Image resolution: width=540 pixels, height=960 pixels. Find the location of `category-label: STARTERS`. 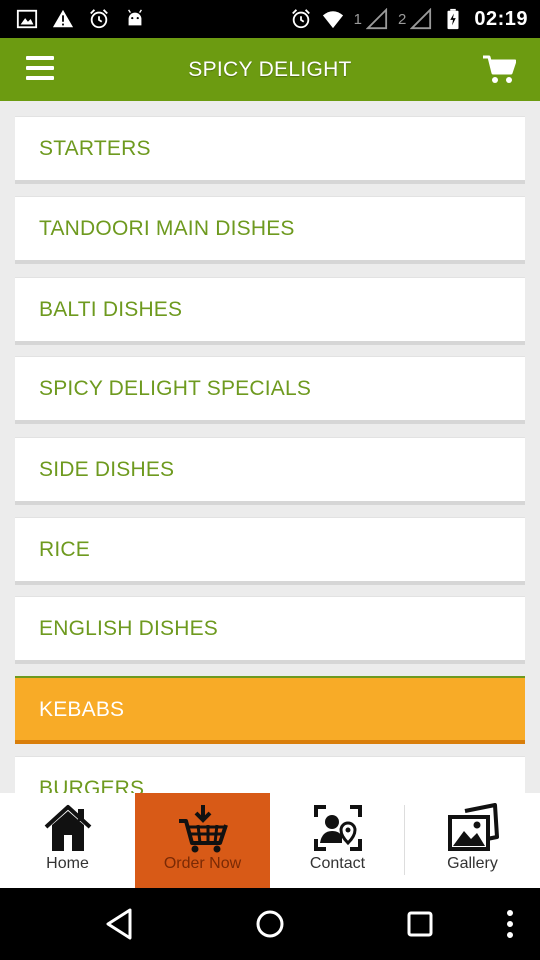

category-label: STARTERS is located at coordinates (95, 148).